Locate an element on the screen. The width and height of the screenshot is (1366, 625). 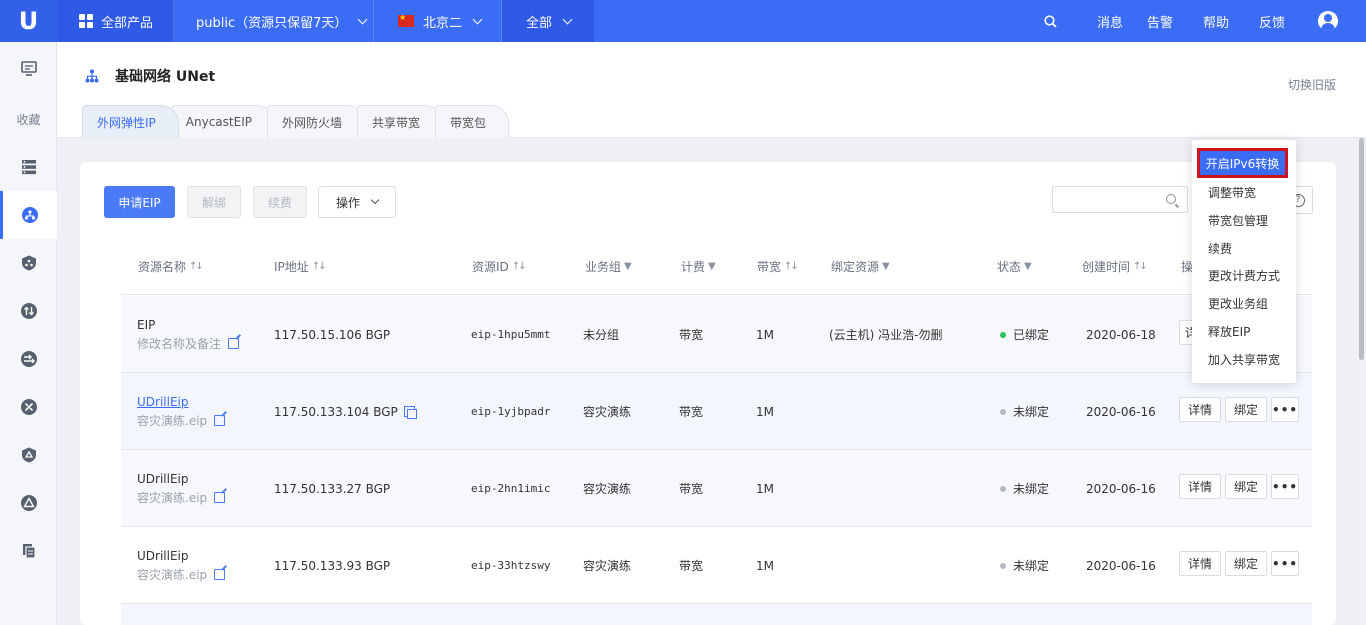
tab-elastic-ip: 外网弹性IP is located at coordinates (130, 121).